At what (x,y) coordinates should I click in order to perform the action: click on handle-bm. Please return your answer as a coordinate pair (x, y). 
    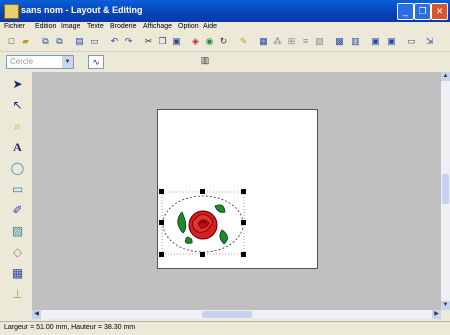
    Looking at the image, I should click on (202, 254).